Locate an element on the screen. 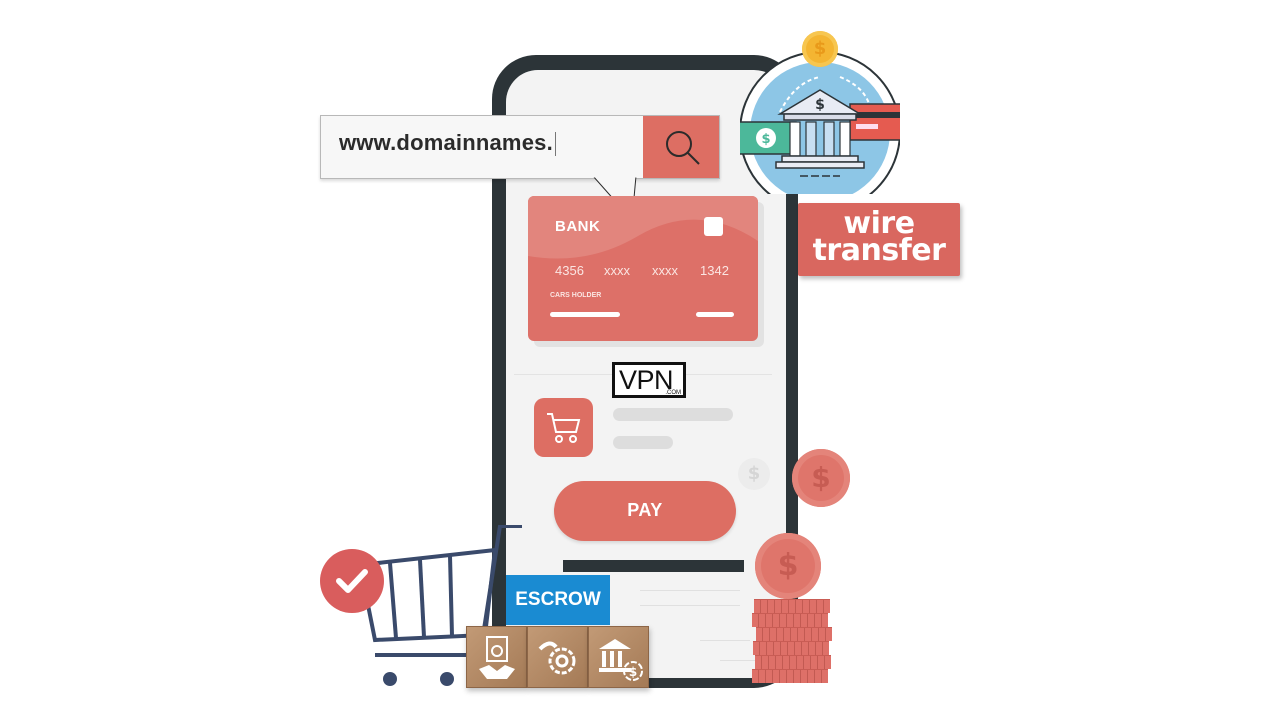  card-holder-label: CARS HOLDER is located at coordinates (576, 295).